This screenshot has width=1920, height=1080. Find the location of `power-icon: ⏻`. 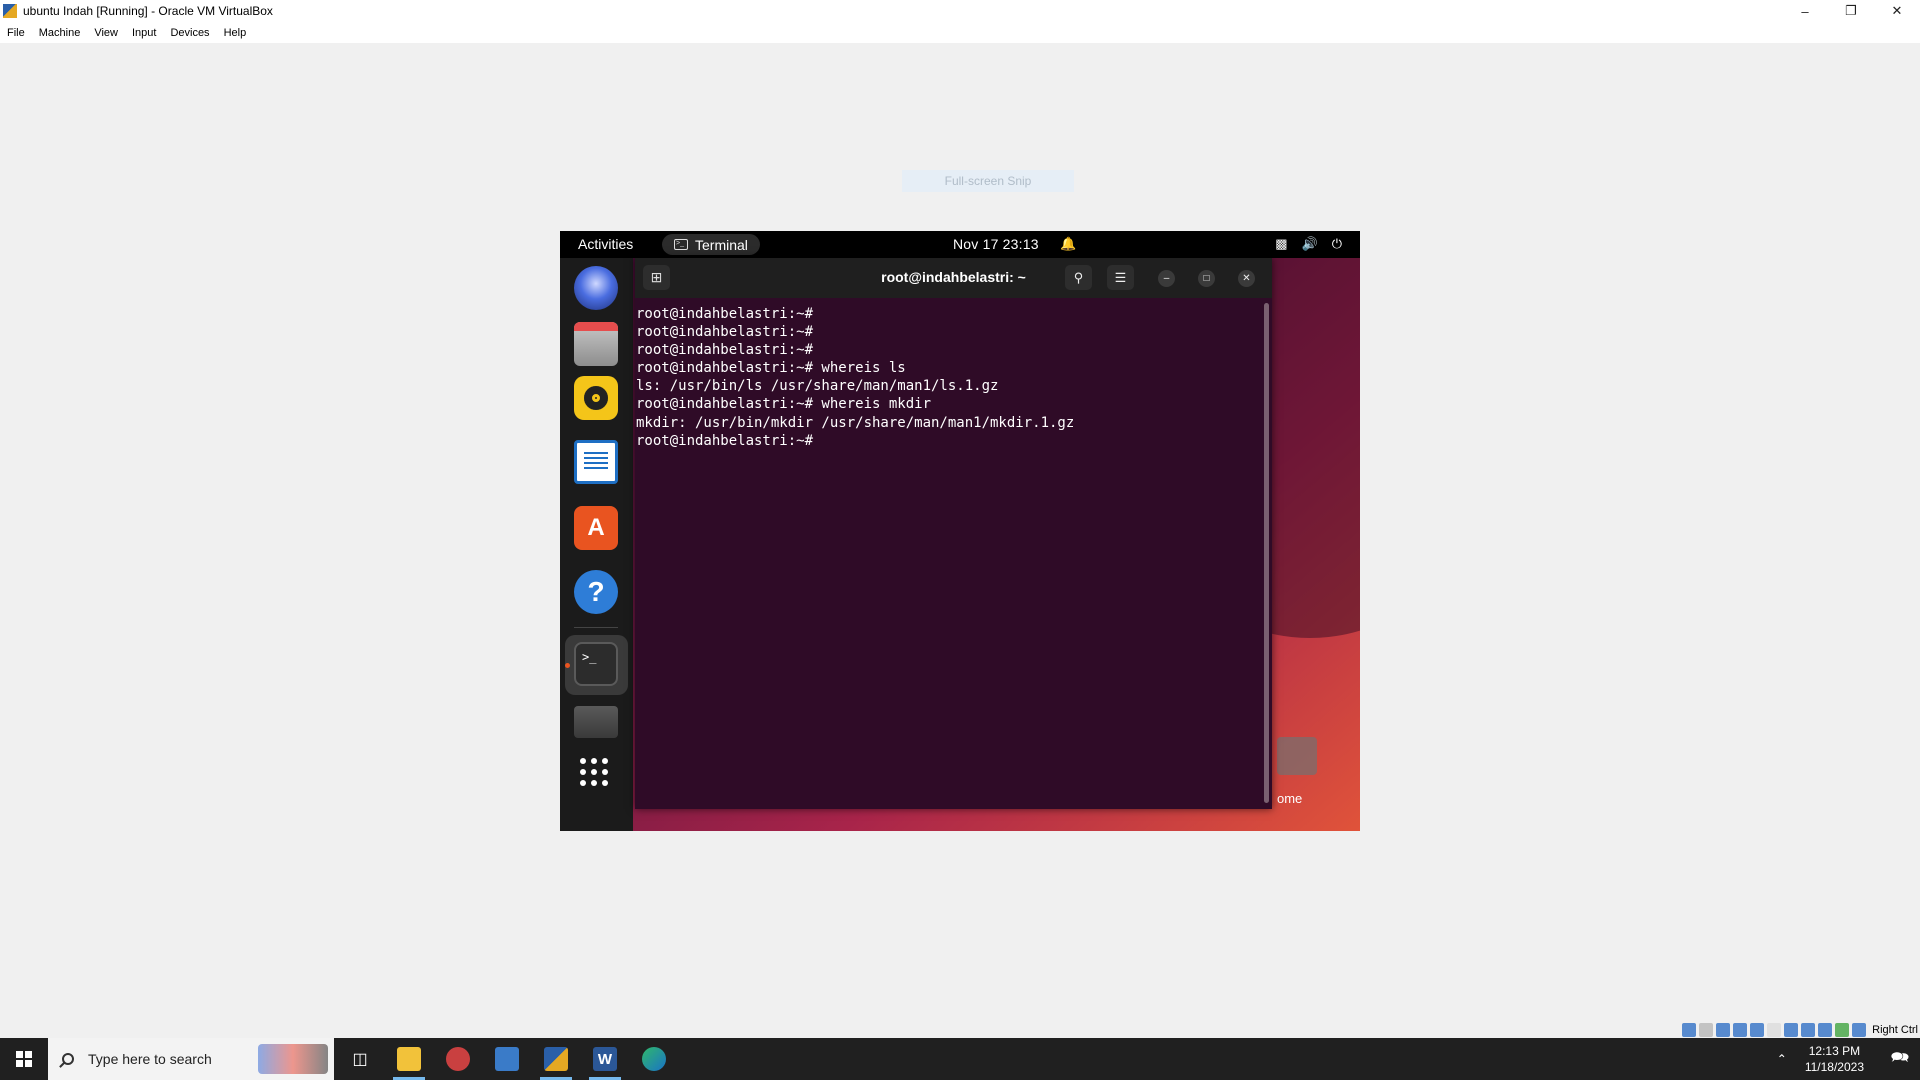

power-icon: ⏻ is located at coordinates (1336, 243).